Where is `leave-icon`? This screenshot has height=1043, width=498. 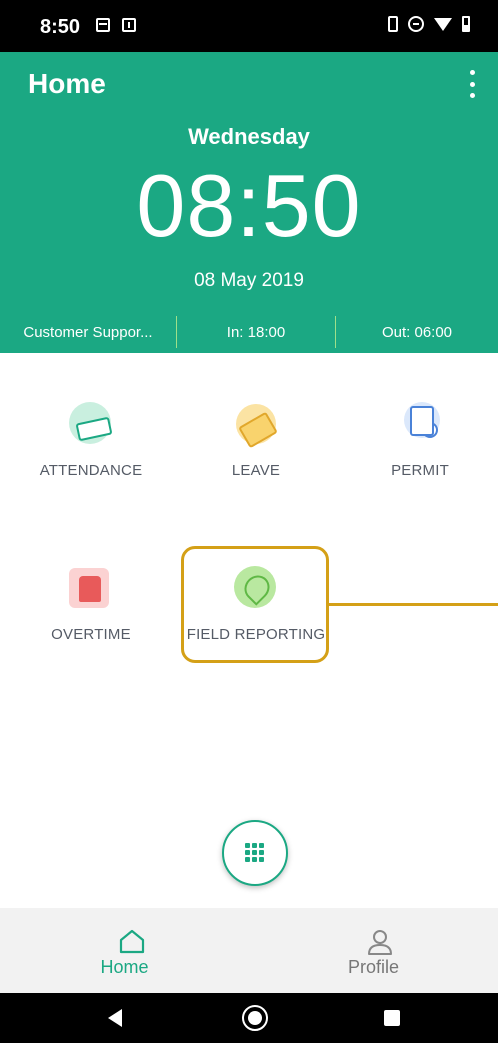
leave-icon is located at coordinates (256, 426).